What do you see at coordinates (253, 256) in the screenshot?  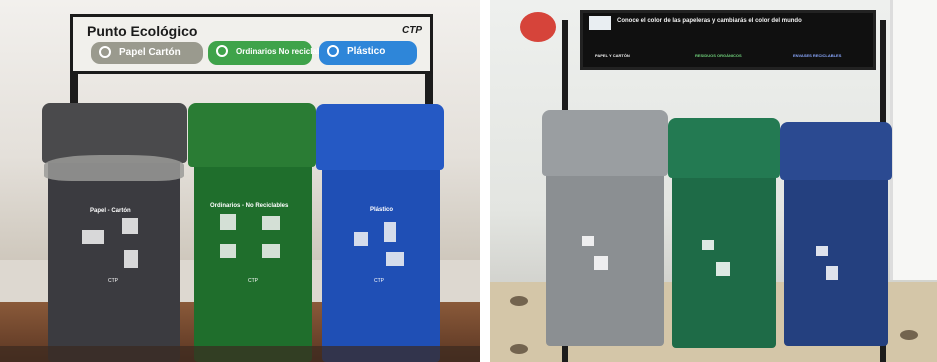 I see `bin-ordinary` at bounding box center [253, 256].